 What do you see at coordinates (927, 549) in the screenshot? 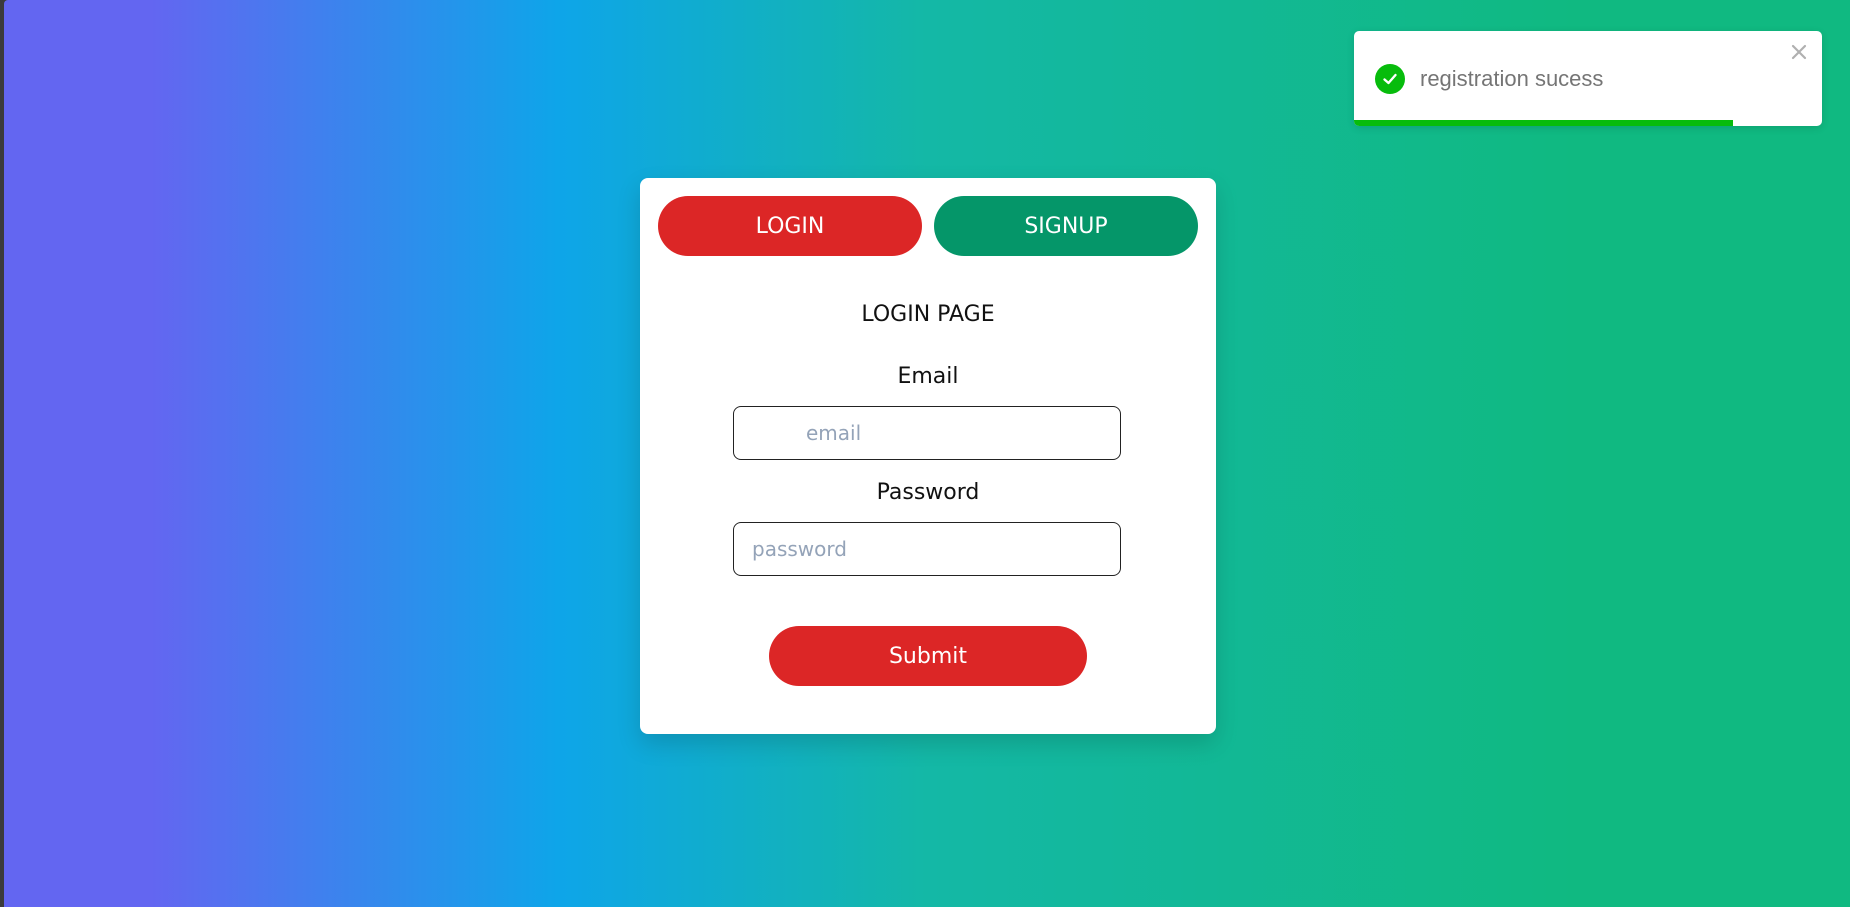
I see `password-field` at bounding box center [927, 549].